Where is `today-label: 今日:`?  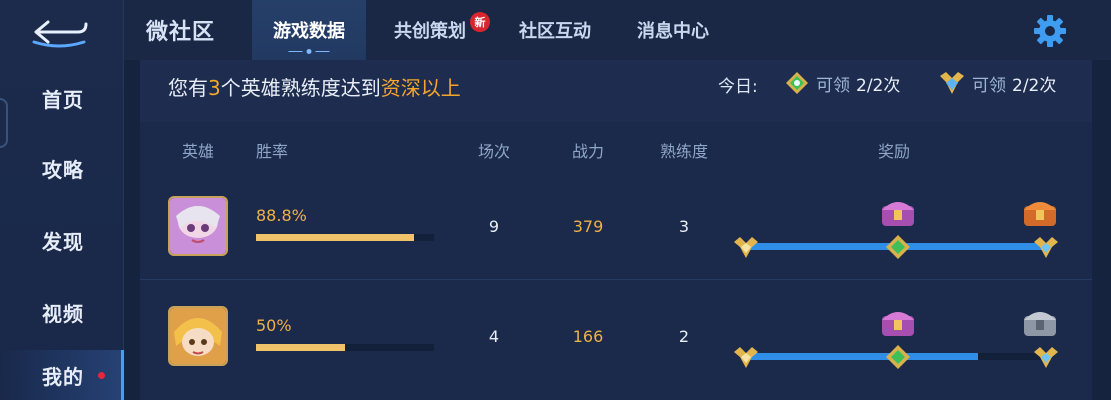
today-label: 今日: is located at coordinates (738, 87).